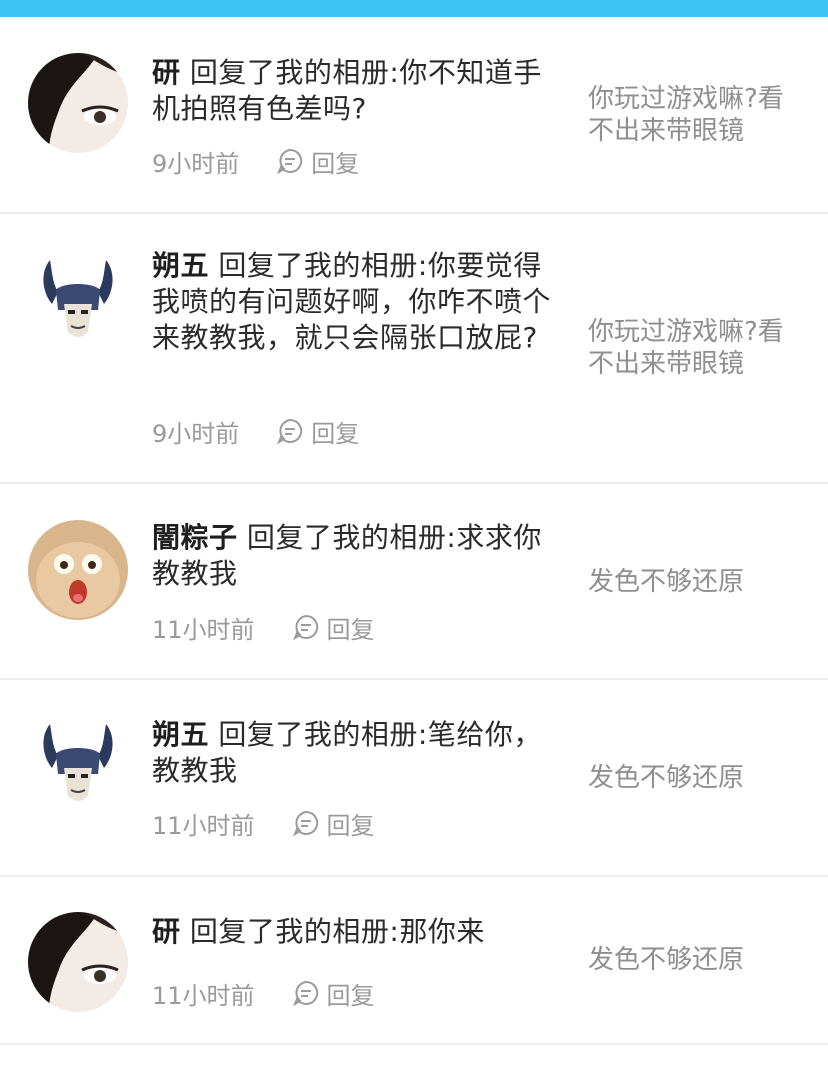  What do you see at coordinates (195, 537) in the screenshot?
I see `username: 闇粽子` at bounding box center [195, 537].